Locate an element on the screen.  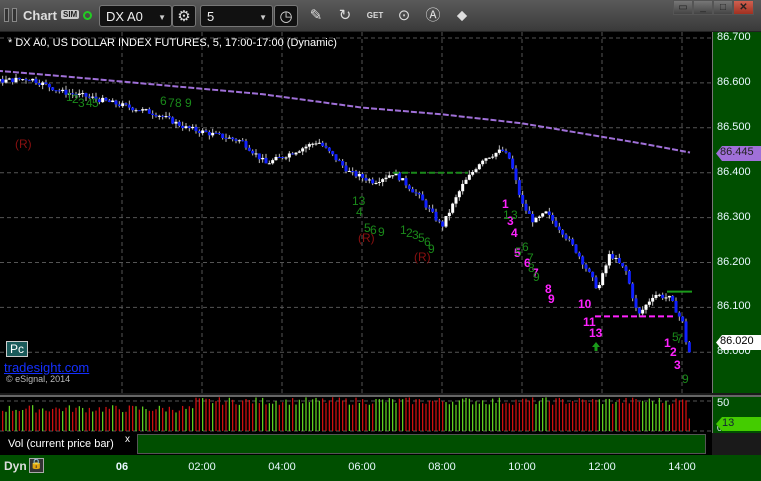
pc-button: Pc is located at coordinates (17, 349).